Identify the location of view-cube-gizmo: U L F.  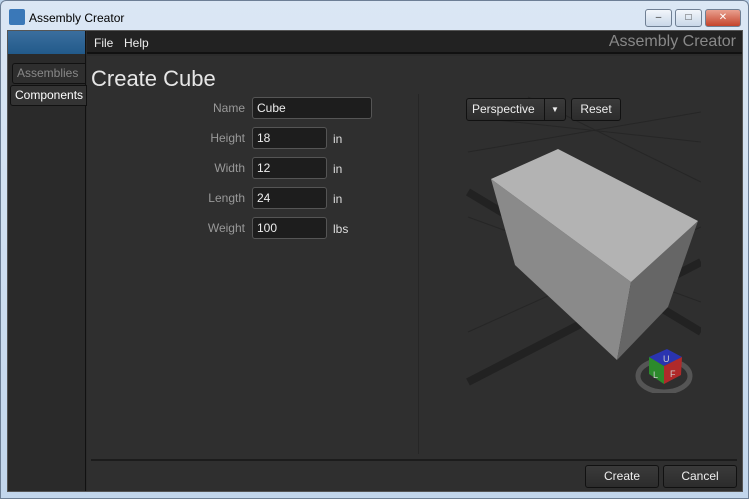
(665, 366).